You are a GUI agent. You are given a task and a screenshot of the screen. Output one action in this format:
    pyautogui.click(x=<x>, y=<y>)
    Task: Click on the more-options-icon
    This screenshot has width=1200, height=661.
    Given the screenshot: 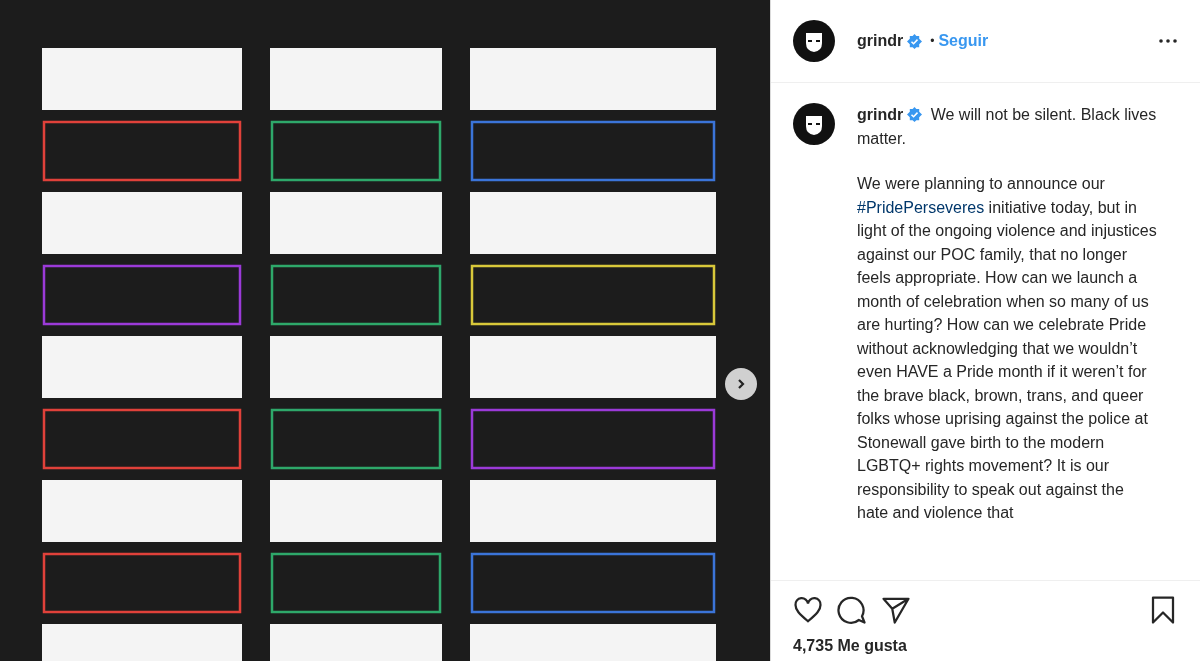 What is the action you would take?
    pyautogui.click(x=1168, y=41)
    